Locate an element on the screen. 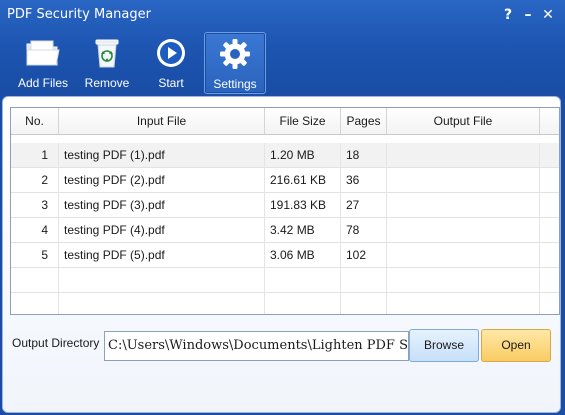 The height and width of the screenshot is (415, 565). cell-file-size: 1.20 MB is located at coordinates (303, 155).